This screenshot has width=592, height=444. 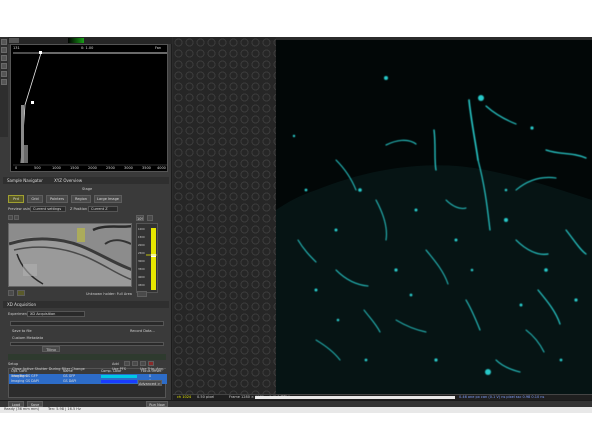 I want to click on custom-metadata-checkbox: Custom Metadata, so click(x=27, y=338).